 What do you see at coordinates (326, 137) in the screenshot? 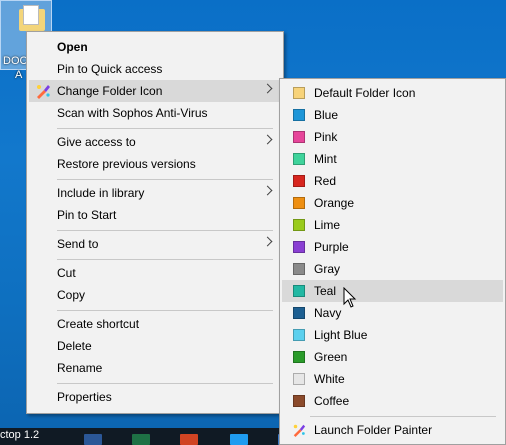
I see `submenu-item-label: Pink` at bounding box center [326, 137].